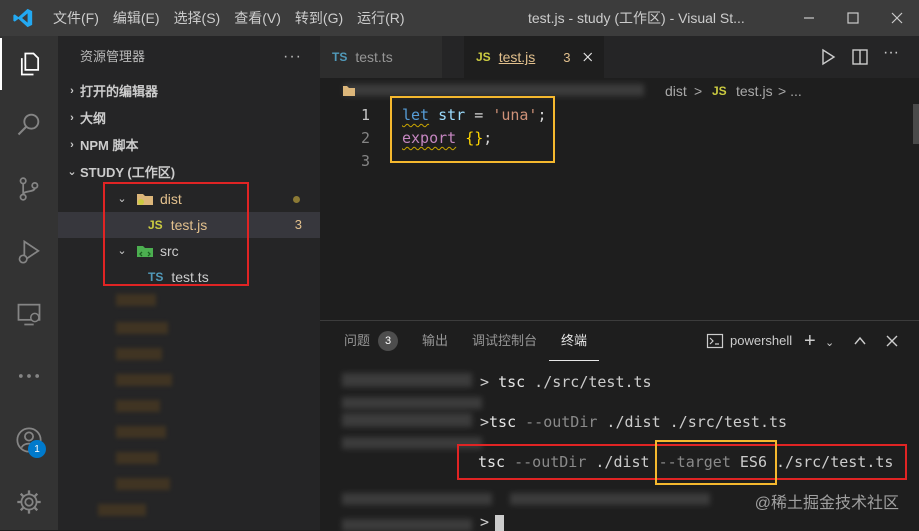 This screenshot has width=919, height=531. I want to click on tab-problems: 问题 3, so click(371, 341).